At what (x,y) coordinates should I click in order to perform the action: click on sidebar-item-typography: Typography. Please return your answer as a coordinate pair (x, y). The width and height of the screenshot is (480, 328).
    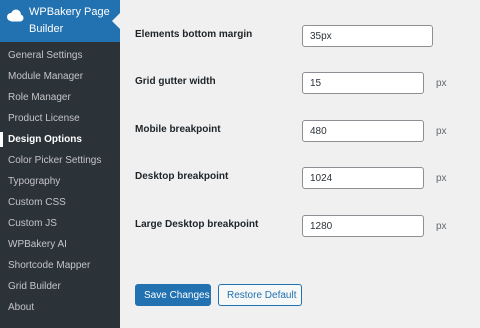
    Looking at the image, I should click on (60, 181).